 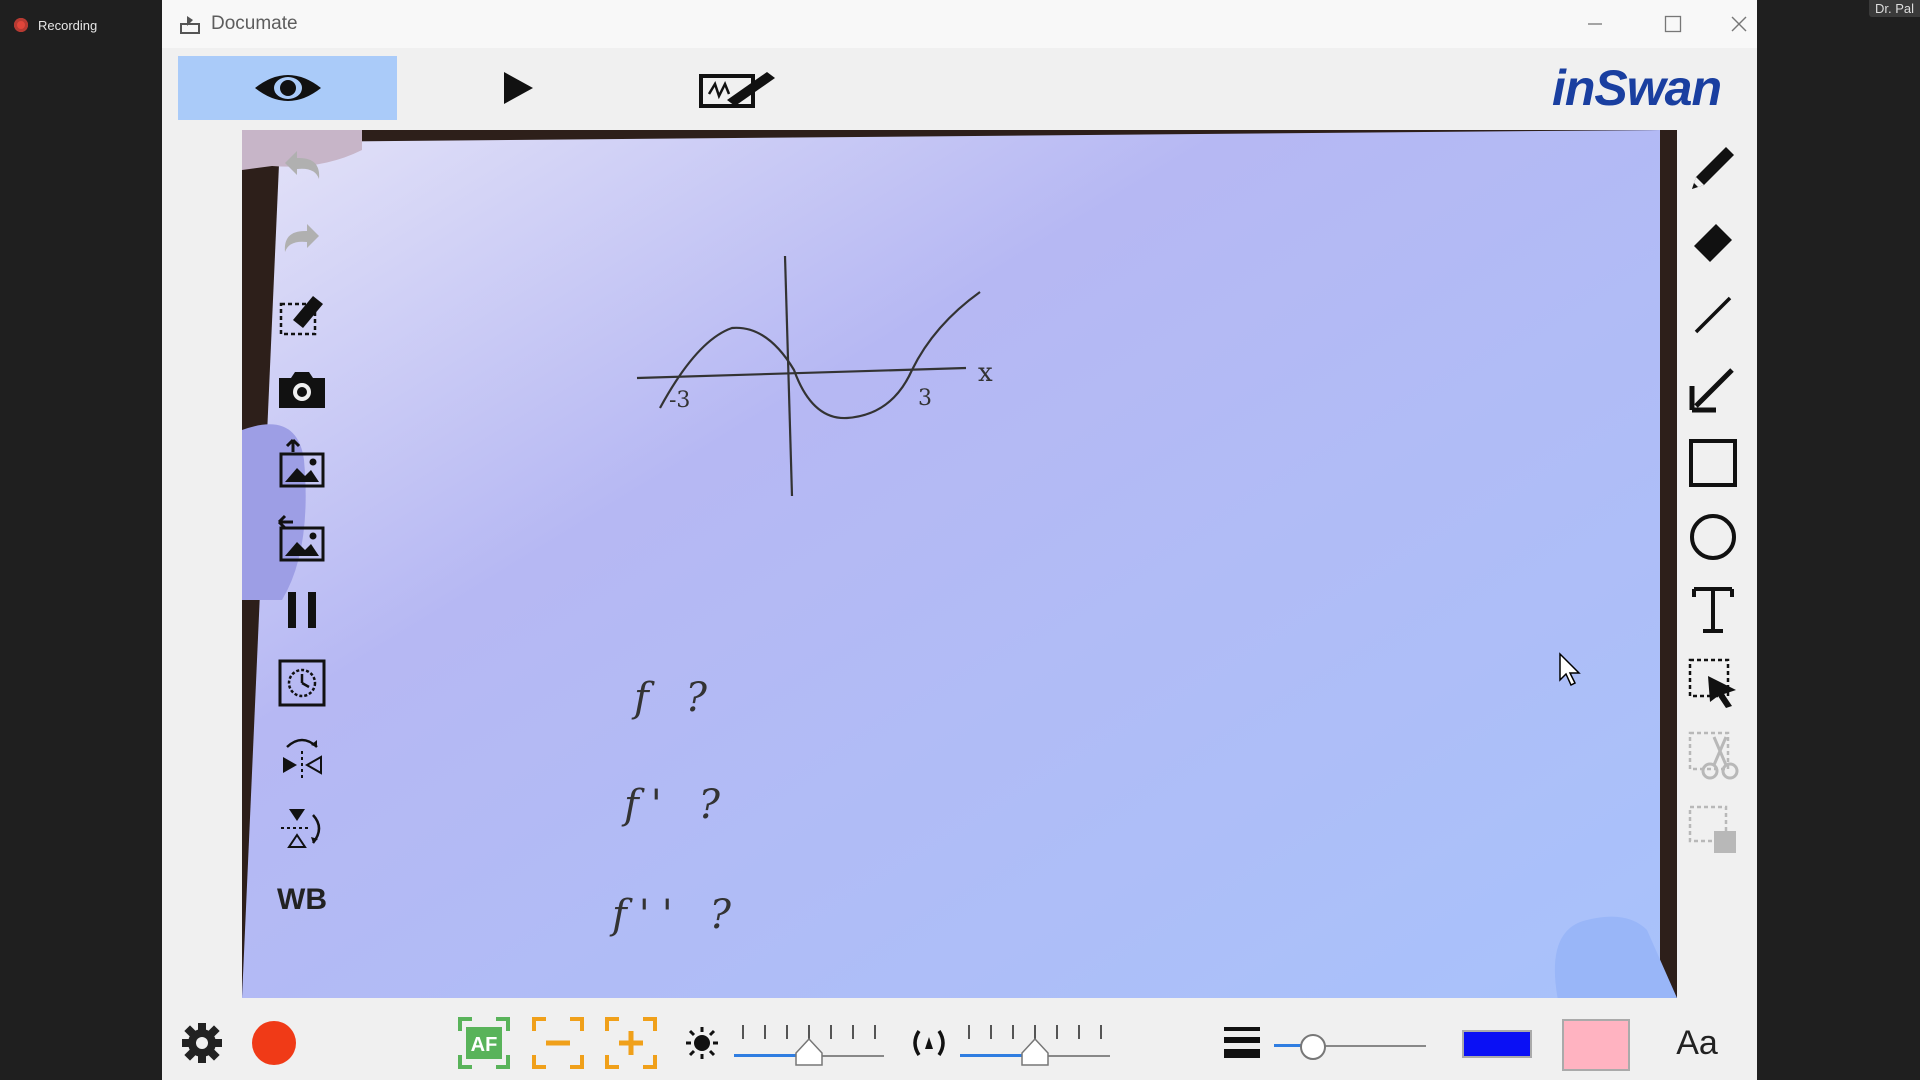 What do you see at coordinates (677, 915) in the screenshot?
I see `question-f-double-prime: f'' ?` at bounding box center [677, 915].